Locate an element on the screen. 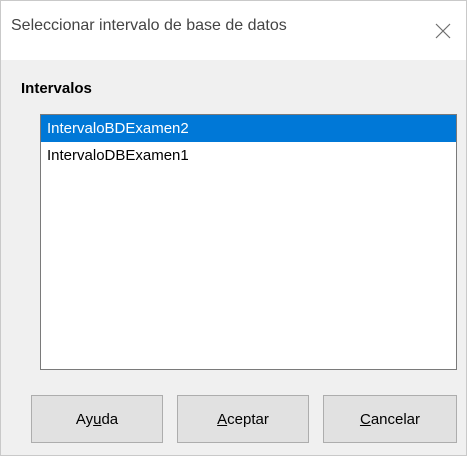 This screenshot has height=456, width=467. close-icon is located at coordinates (443, 30).